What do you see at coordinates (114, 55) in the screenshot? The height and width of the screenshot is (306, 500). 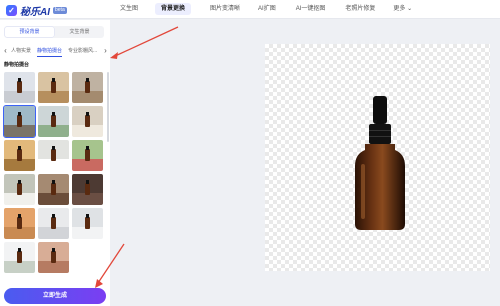 I see `arrow-to-tabs-head` at bounding box center [114, 55].